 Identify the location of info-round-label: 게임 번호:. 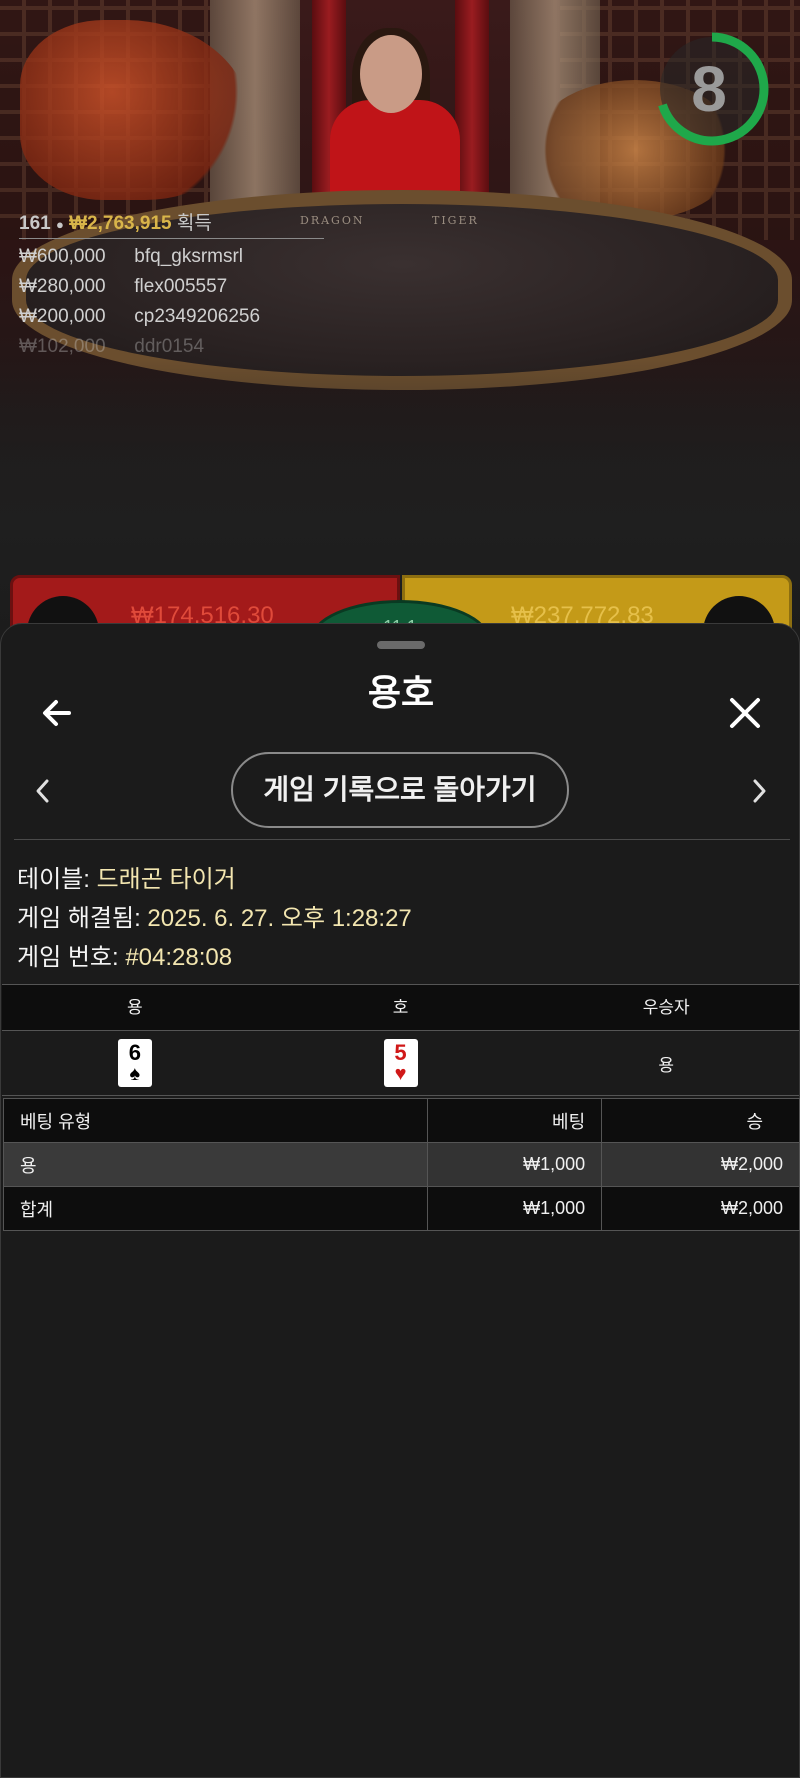
(68, 957).